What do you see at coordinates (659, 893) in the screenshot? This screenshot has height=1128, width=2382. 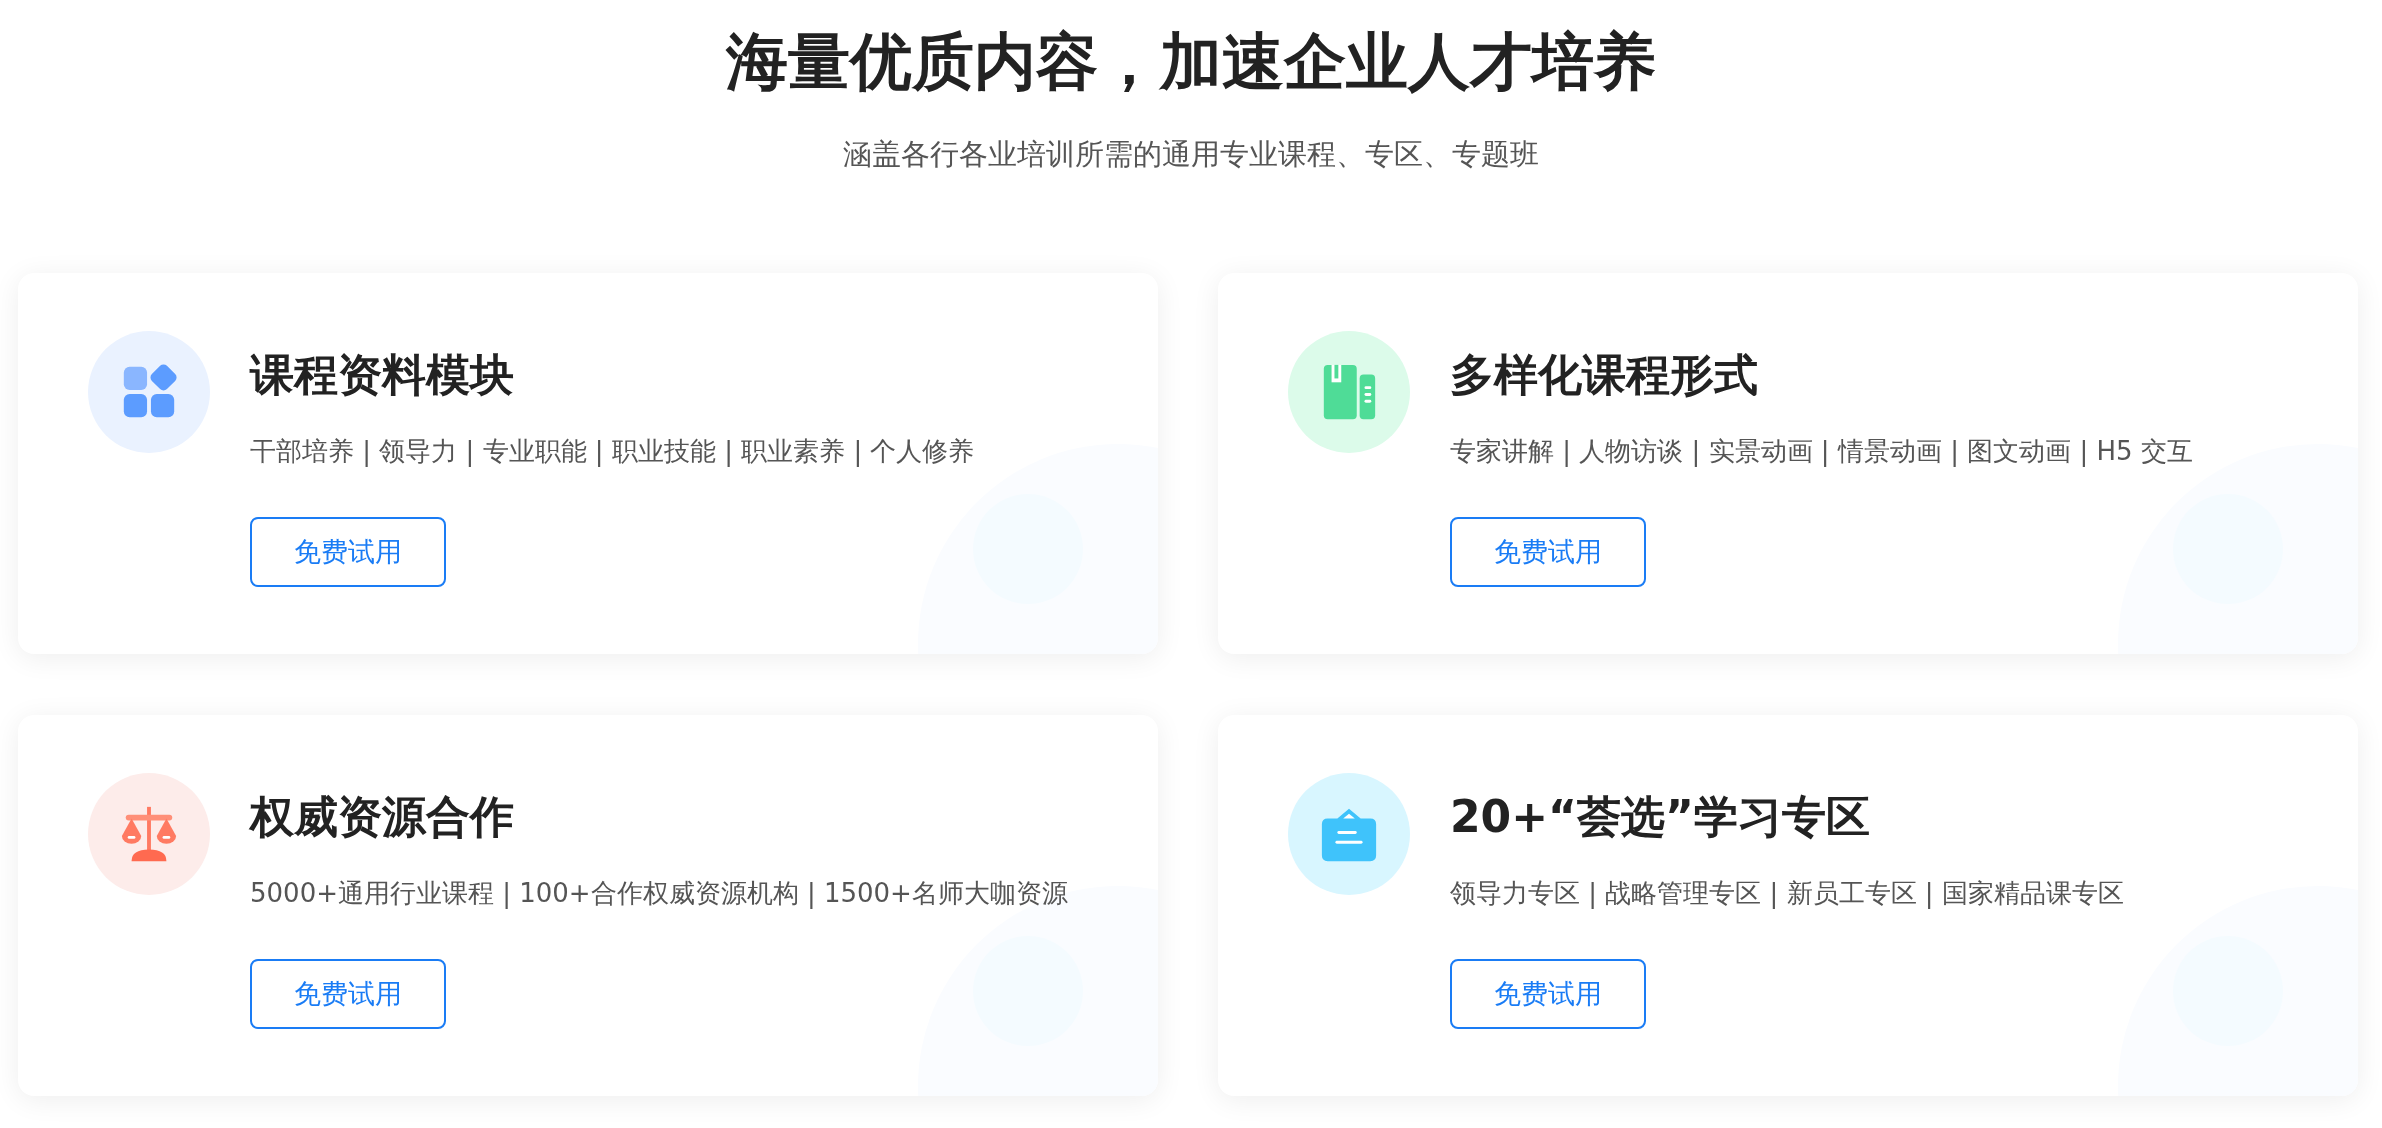 I see `card-tags: 5000+通用行业课程 | 100+合作权威资源机构 | 1500+名师大咖资源` at bounding box center [659, 893].